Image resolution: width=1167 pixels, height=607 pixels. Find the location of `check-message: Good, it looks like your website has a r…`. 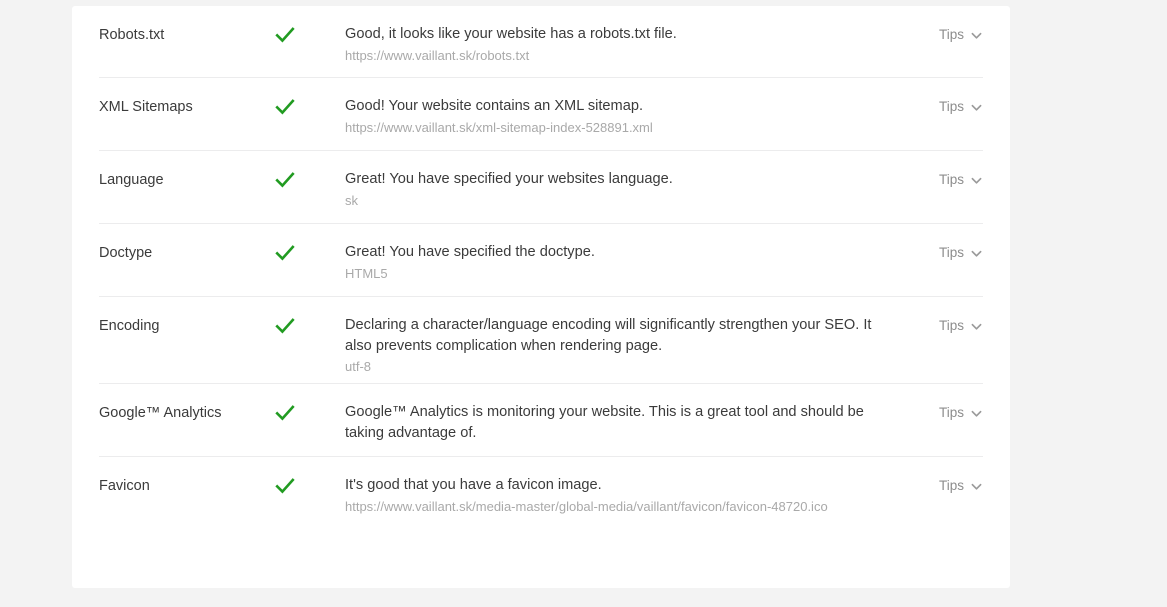

check-message: Good, it looks like your website has a r… is located at coordinates (628, 35).